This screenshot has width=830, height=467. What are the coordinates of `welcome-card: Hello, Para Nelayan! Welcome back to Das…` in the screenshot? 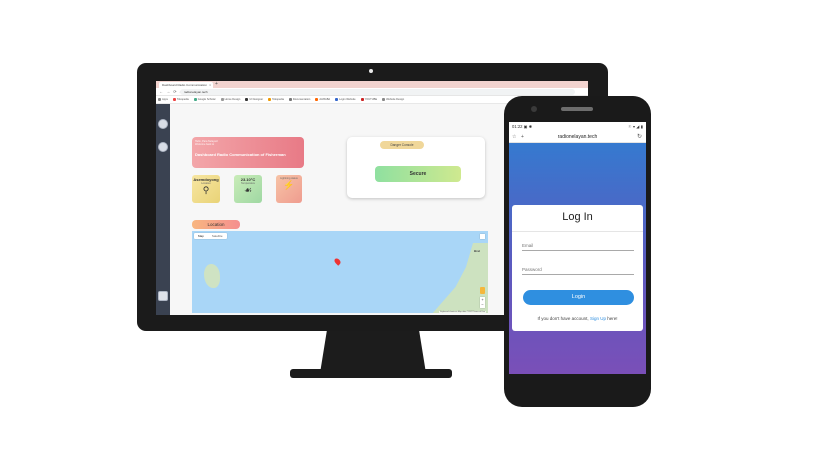 It's located at (248, 152).